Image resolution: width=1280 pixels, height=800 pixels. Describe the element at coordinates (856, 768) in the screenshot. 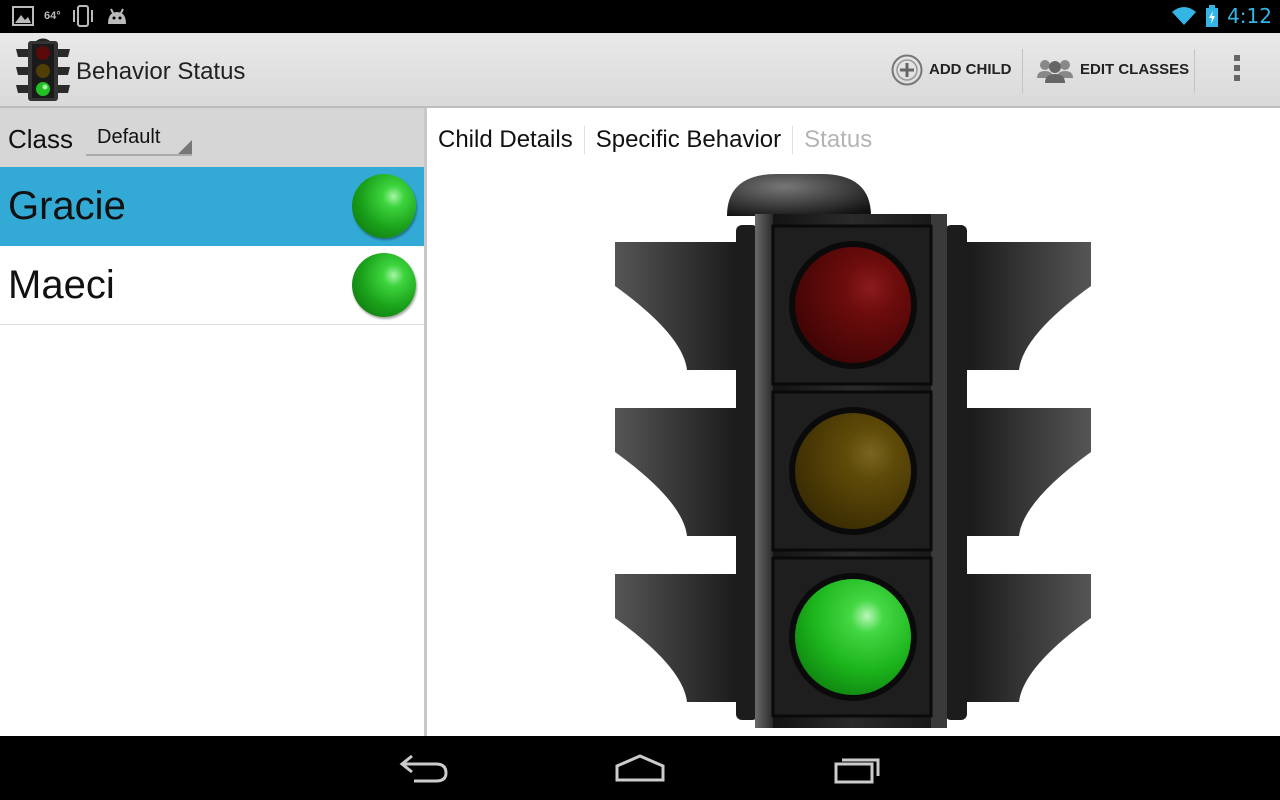

I see `recent-apps-icon` at that location.